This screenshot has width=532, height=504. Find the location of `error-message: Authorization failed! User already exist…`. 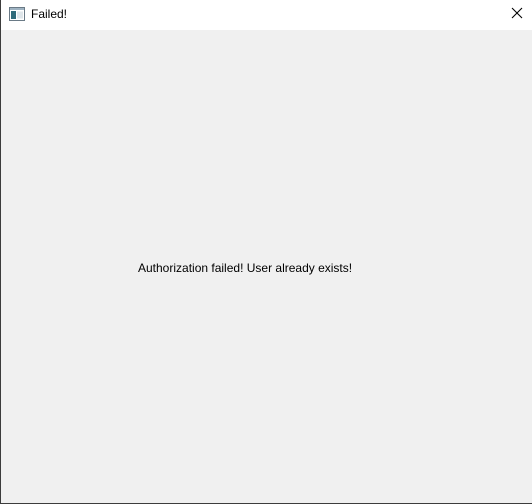

error-message: Authorization failed! User already exist… is located at coordinates (245, 268).